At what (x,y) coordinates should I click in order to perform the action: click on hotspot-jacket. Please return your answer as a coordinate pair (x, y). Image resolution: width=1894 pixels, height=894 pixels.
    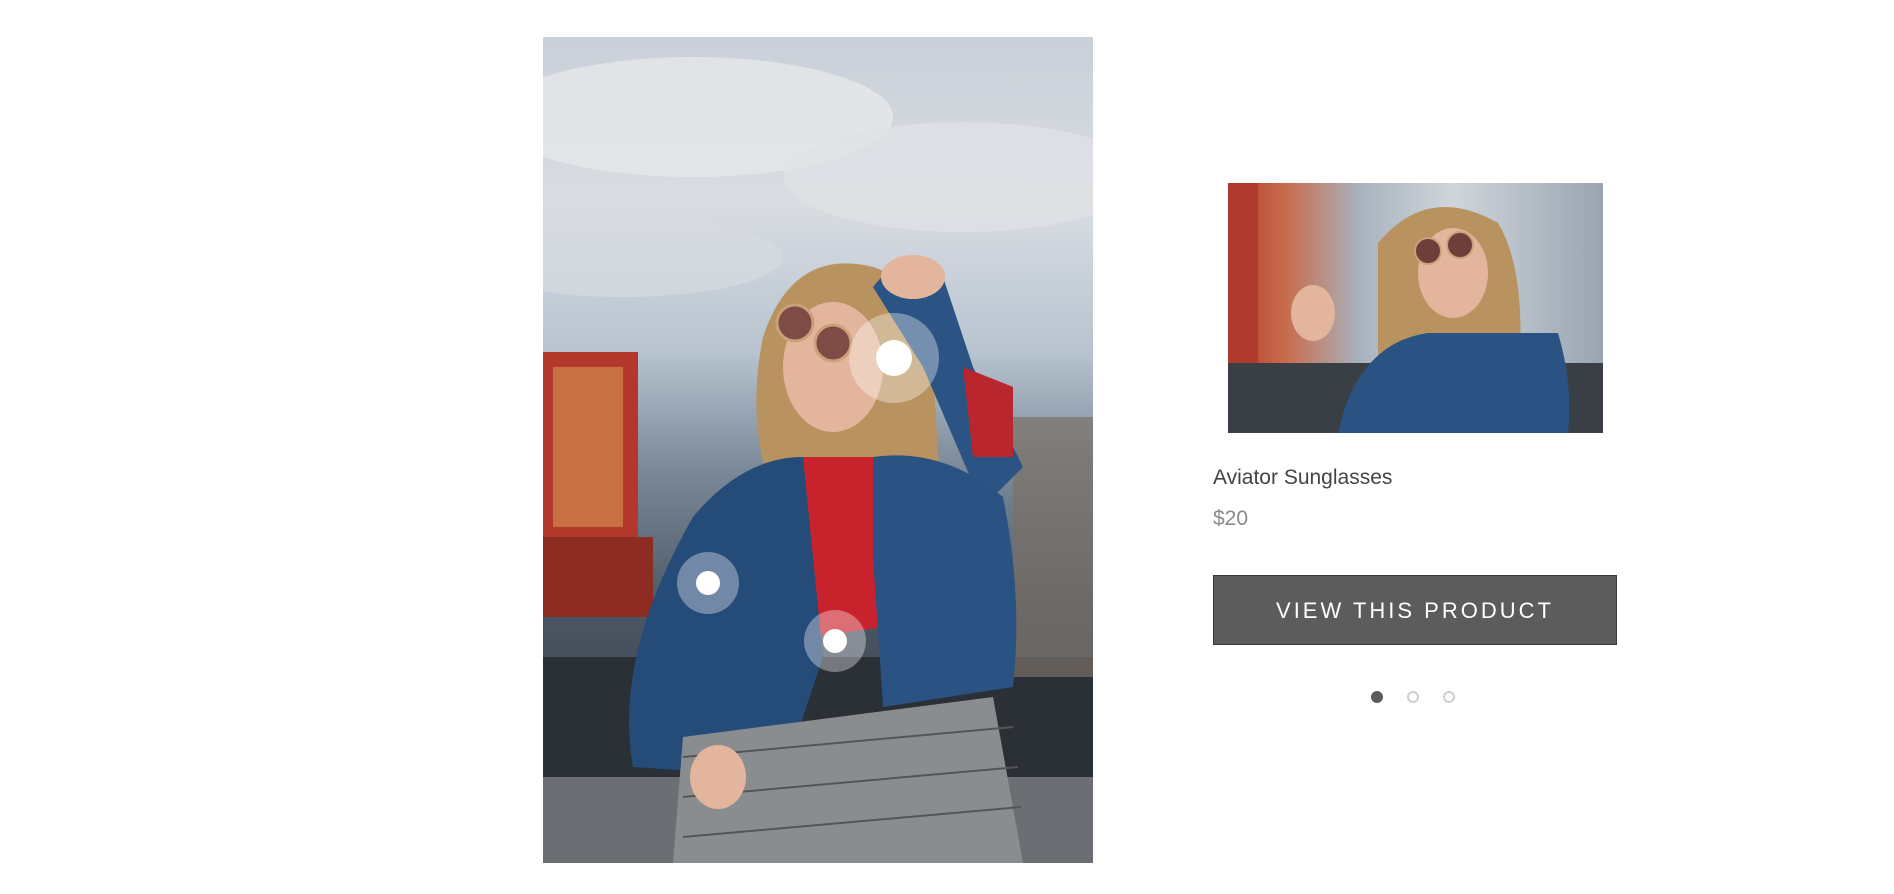
    Looking at the image, I should click on (708, 583).